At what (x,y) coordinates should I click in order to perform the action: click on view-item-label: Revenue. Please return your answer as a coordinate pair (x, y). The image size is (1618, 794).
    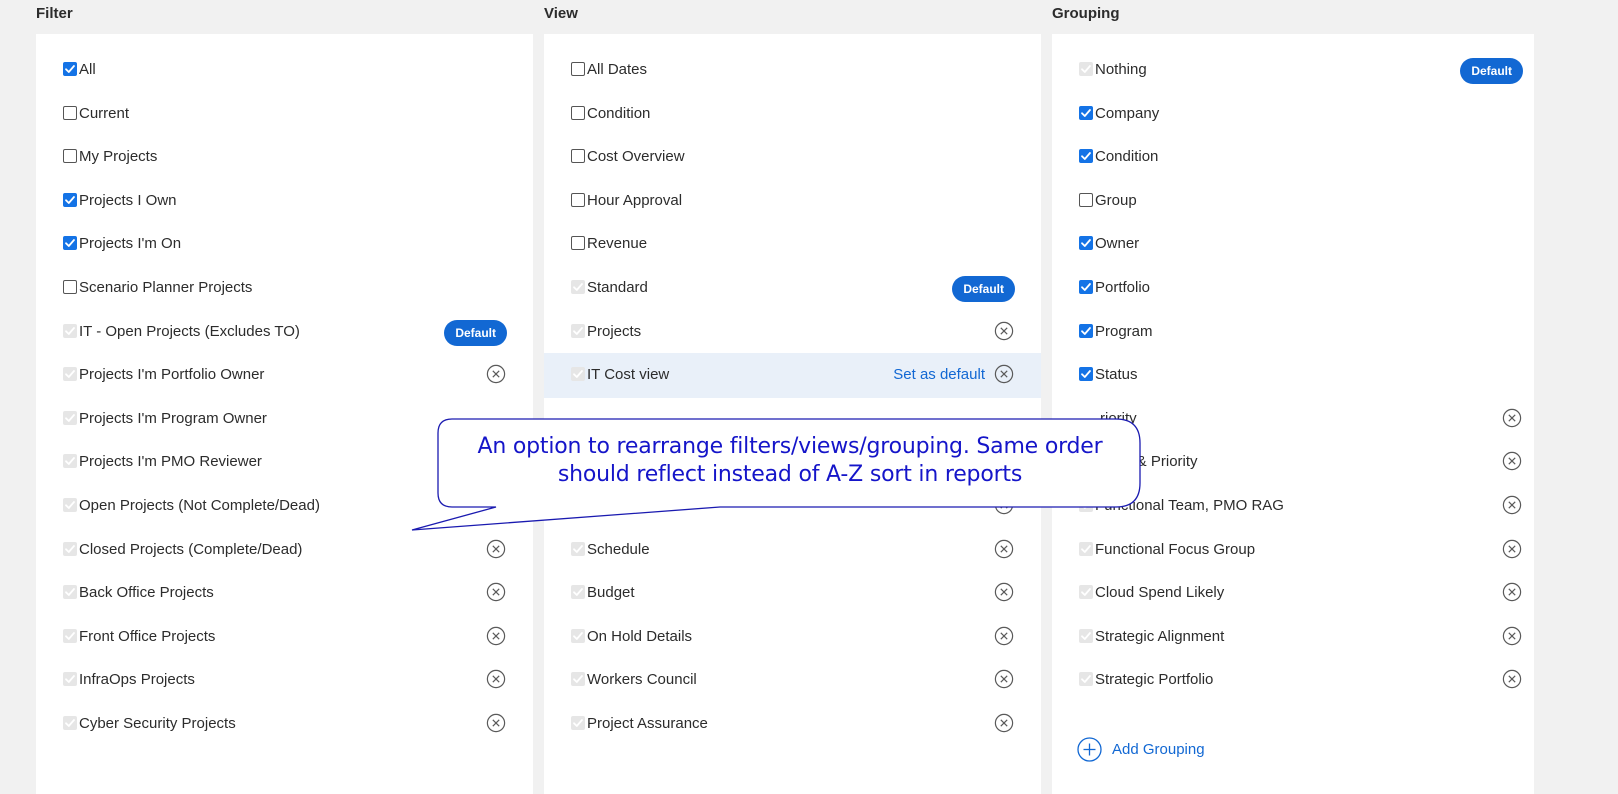
    Looking at the image, I should click on (617, 244).